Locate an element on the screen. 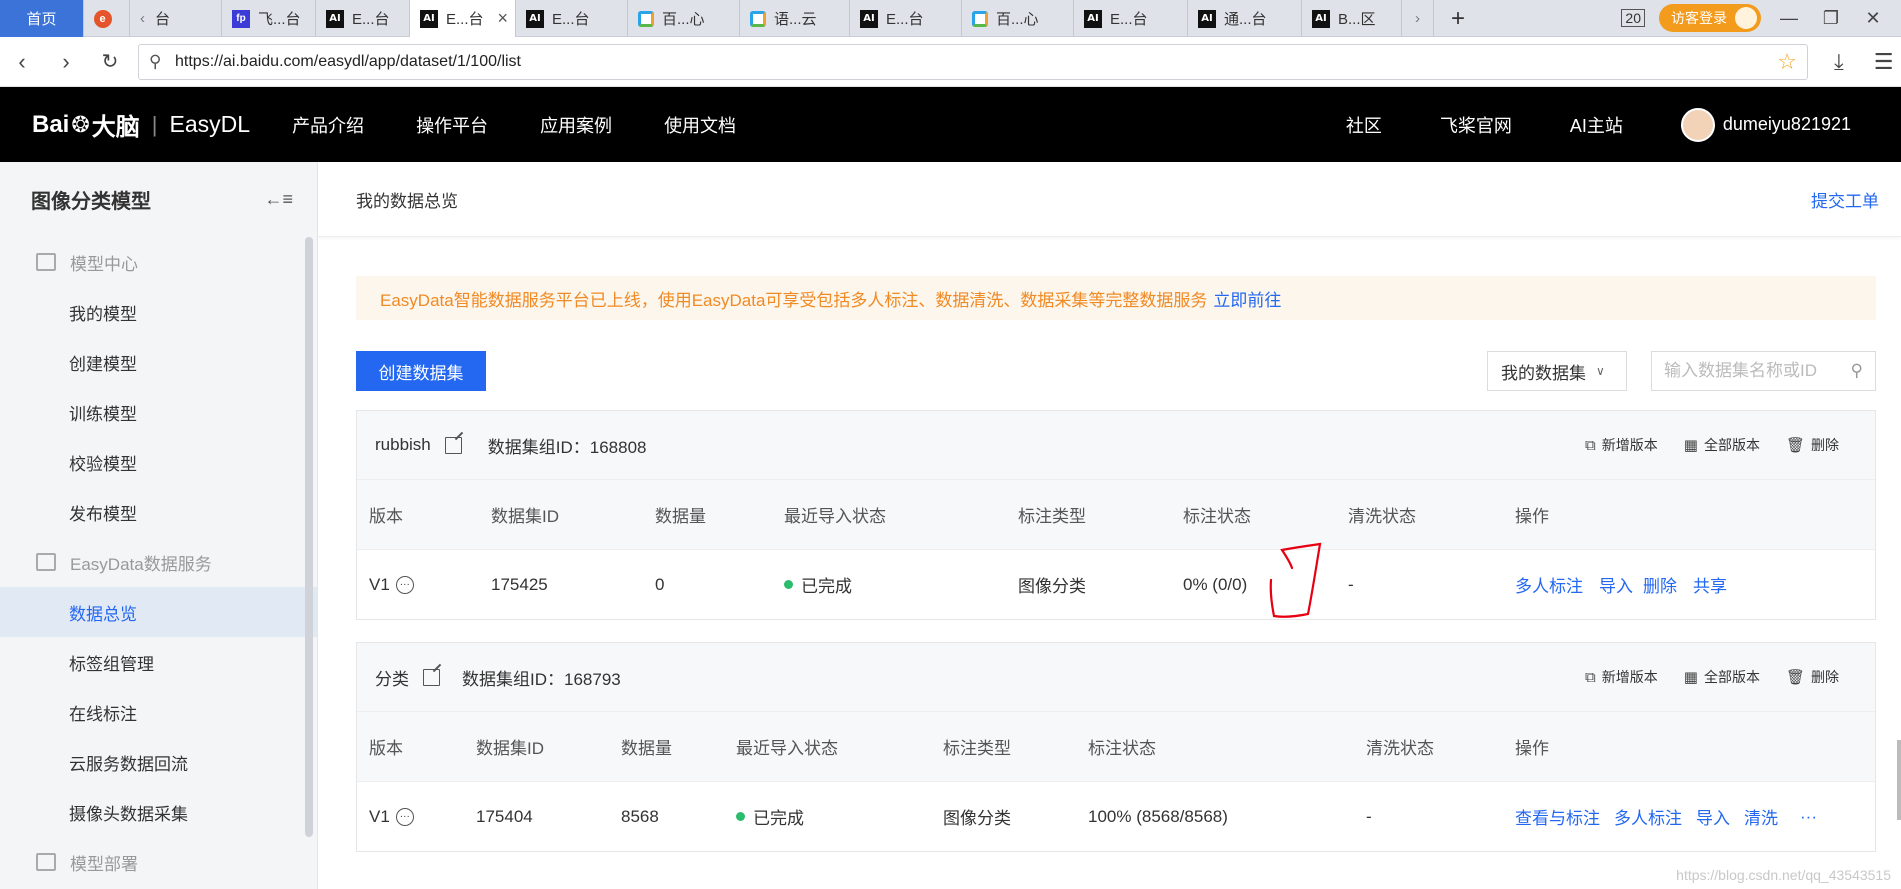  sidebar-item-train-model: 训练模型 is located at coordinates (158, 412).